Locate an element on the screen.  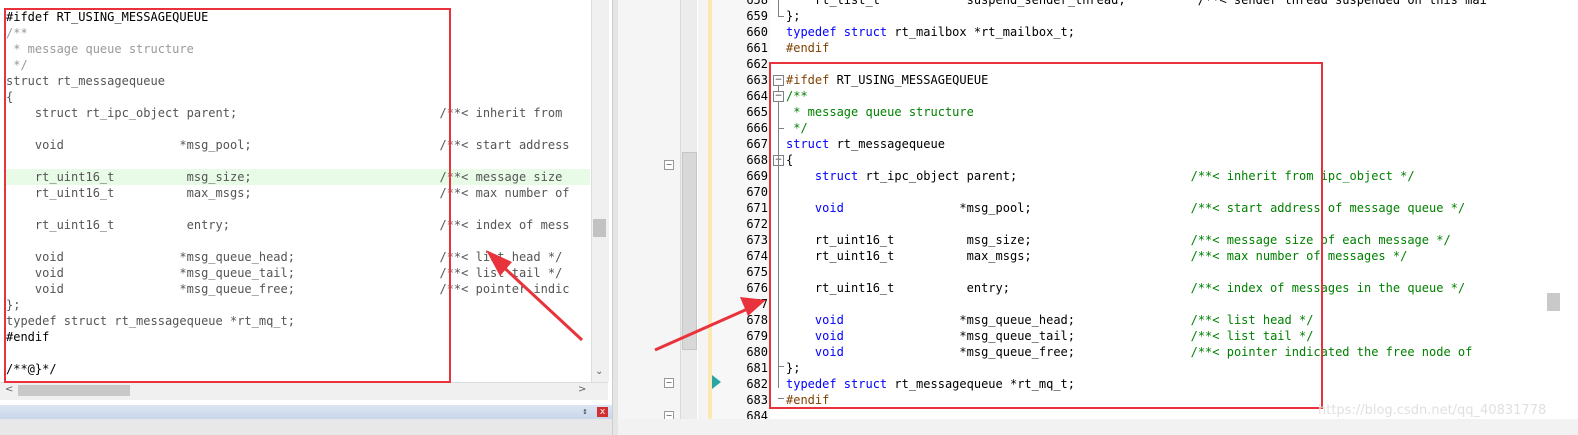
annotation-arrows is located at coordinates (626, 301).